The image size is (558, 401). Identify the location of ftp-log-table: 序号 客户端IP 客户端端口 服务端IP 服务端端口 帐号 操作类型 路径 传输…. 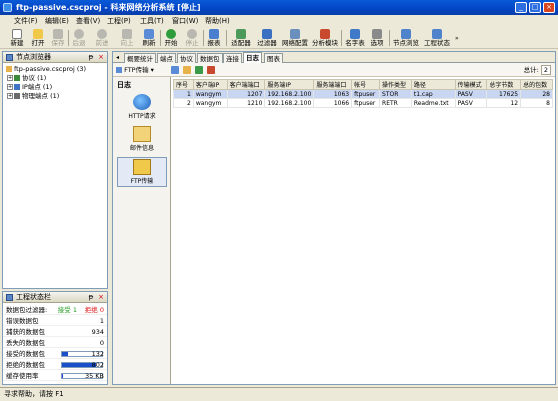
(363, 93).